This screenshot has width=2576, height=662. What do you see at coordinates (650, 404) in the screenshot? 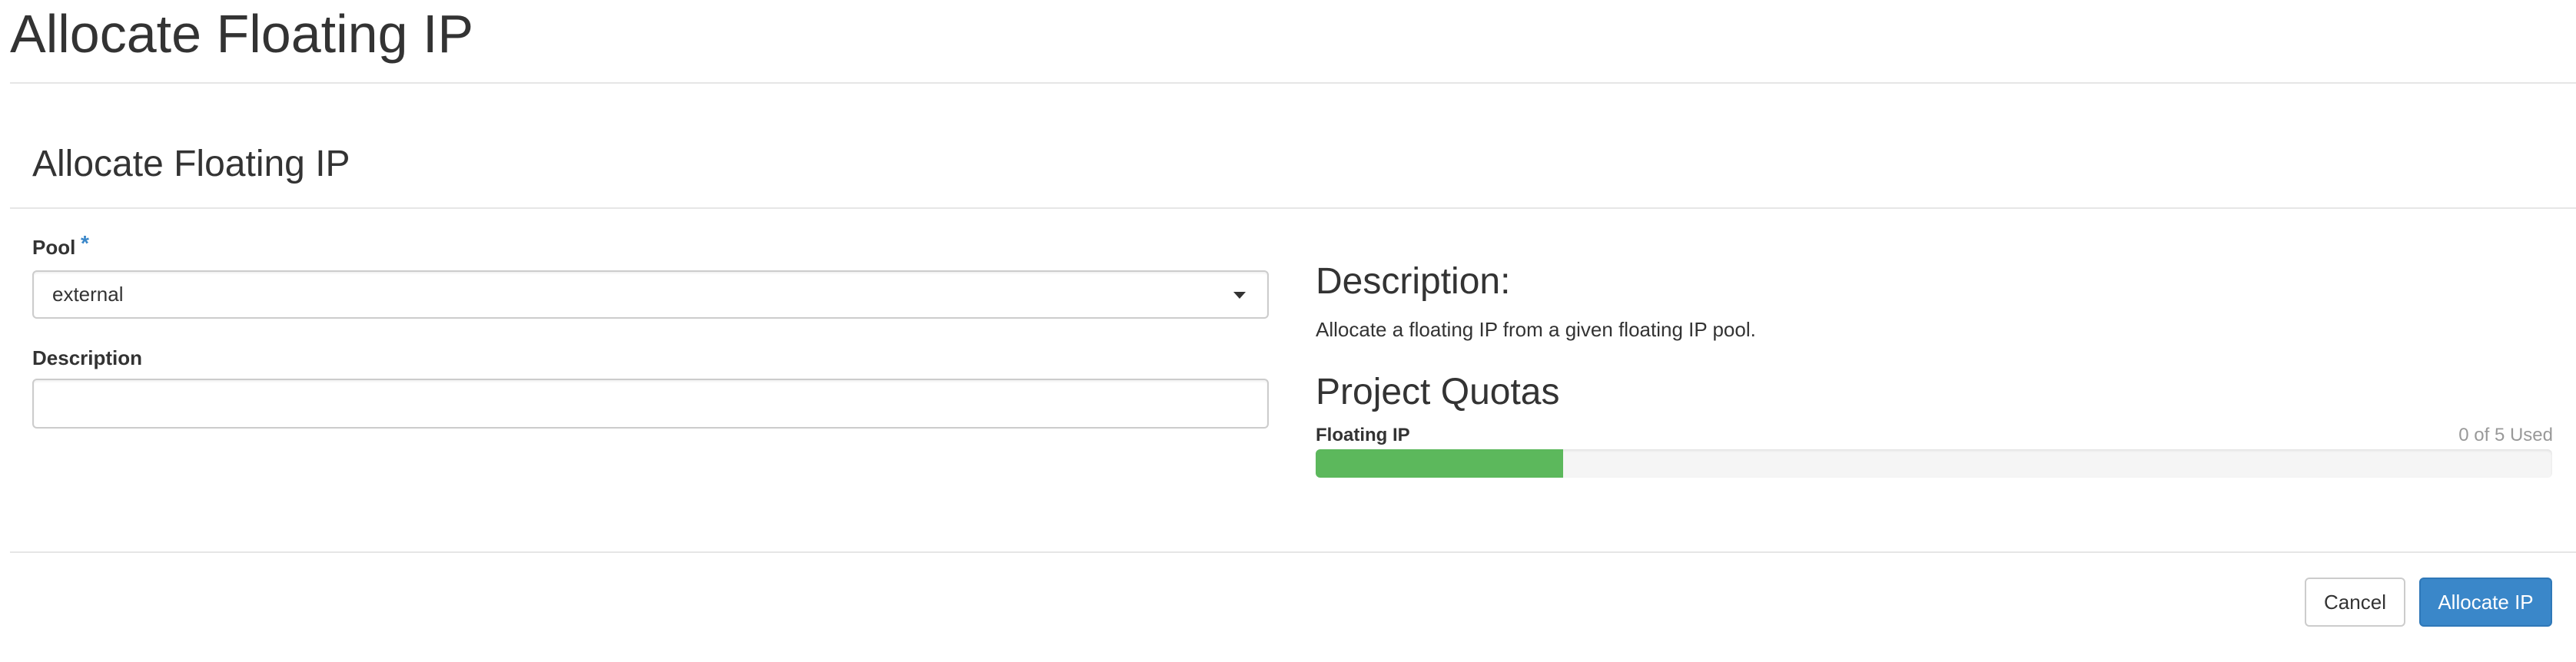
I see `description-input` at bounding box center [650, 404].